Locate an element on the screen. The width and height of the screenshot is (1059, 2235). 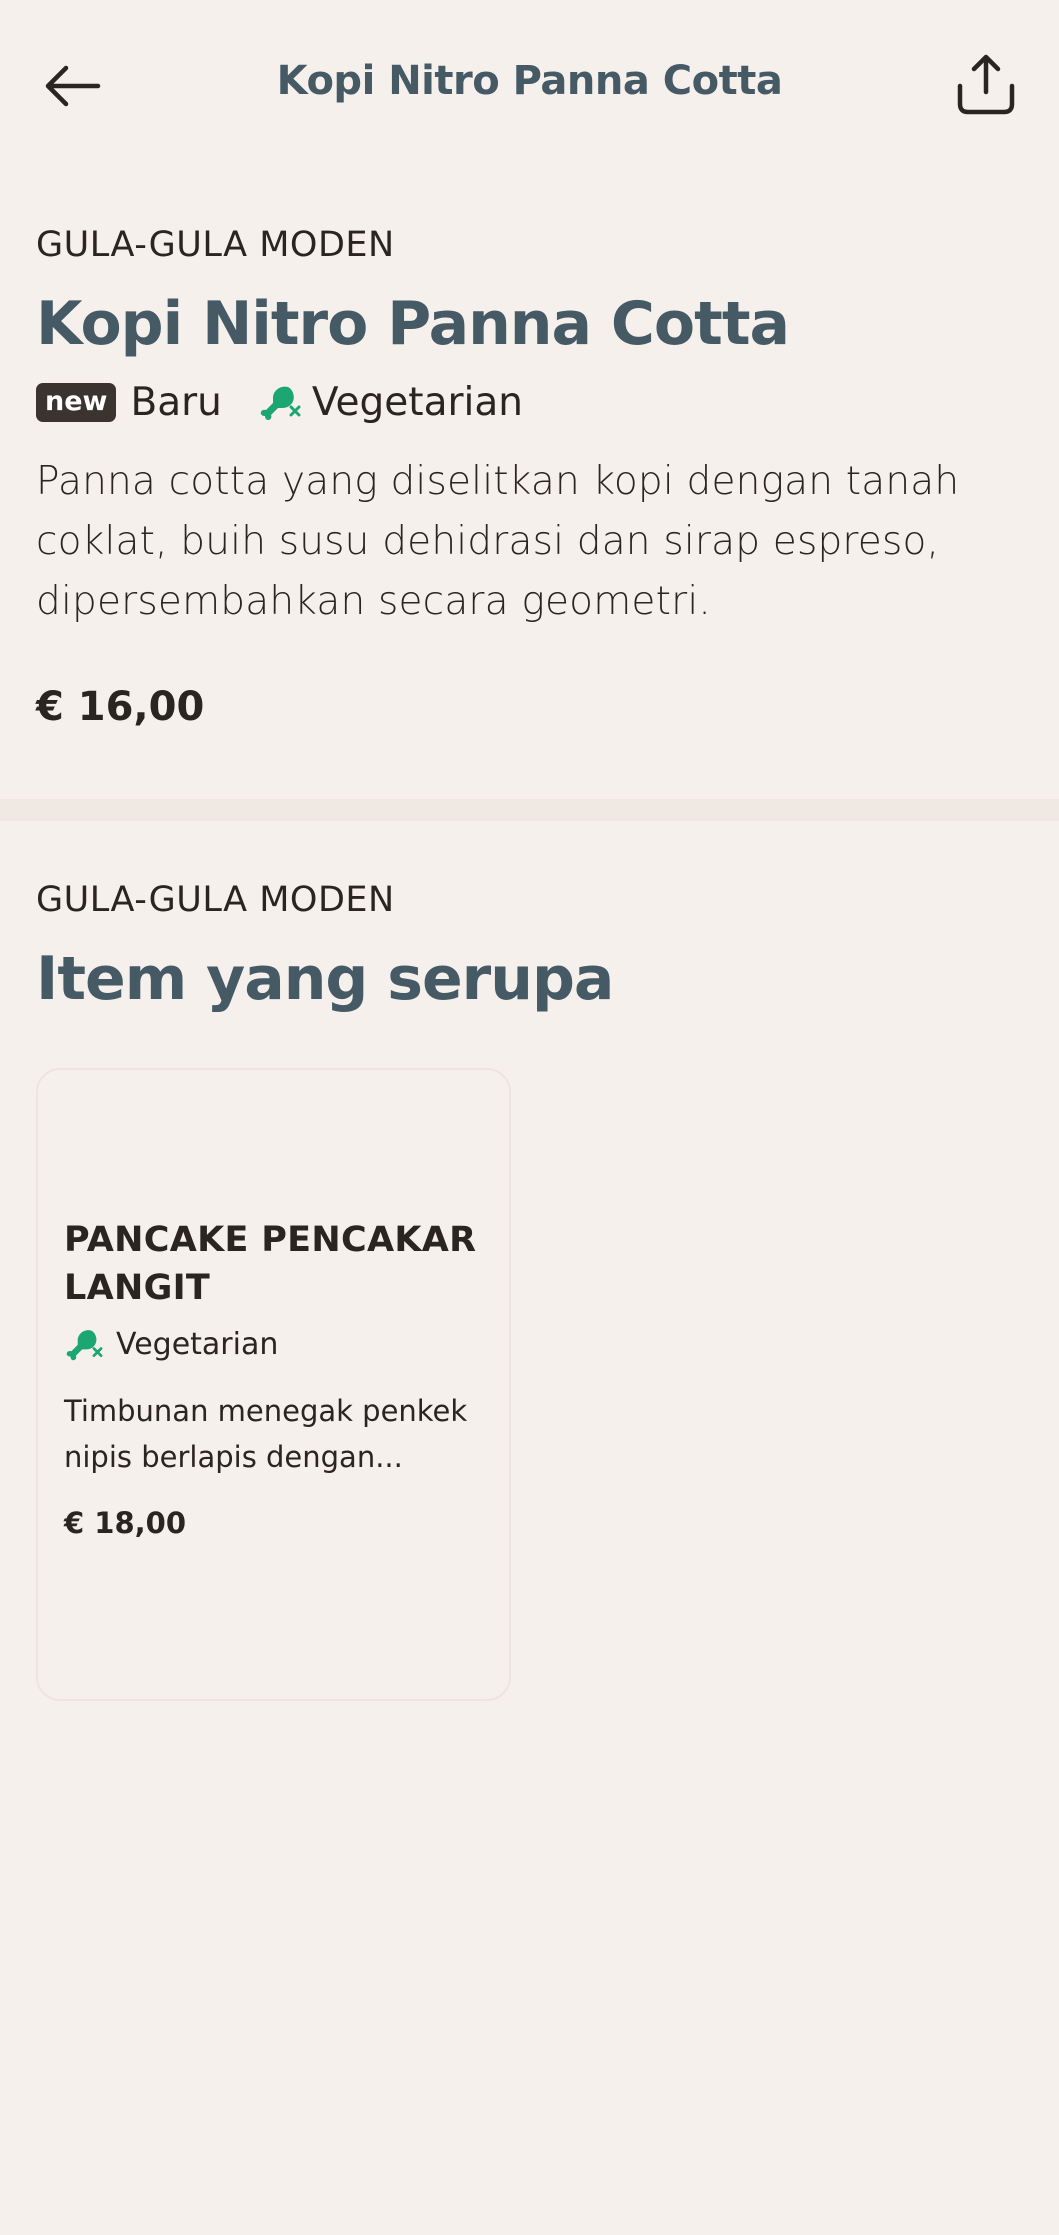
card-title: PANCAKE PENCAKAR LANGIT is located at coordinates (270, 1264).